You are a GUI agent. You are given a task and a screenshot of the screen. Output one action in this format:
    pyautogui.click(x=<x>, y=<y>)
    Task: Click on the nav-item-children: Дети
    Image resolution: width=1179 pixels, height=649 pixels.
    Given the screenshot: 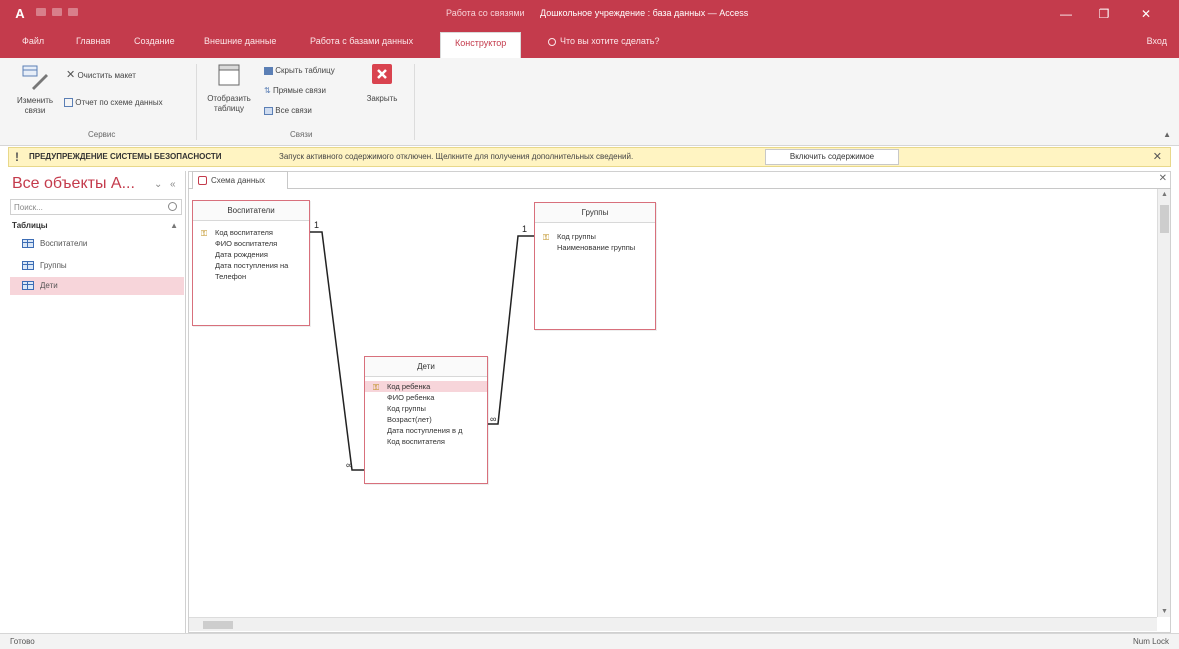 What is the action you would take?
    pyautogui.click(x=97, y=286)
    